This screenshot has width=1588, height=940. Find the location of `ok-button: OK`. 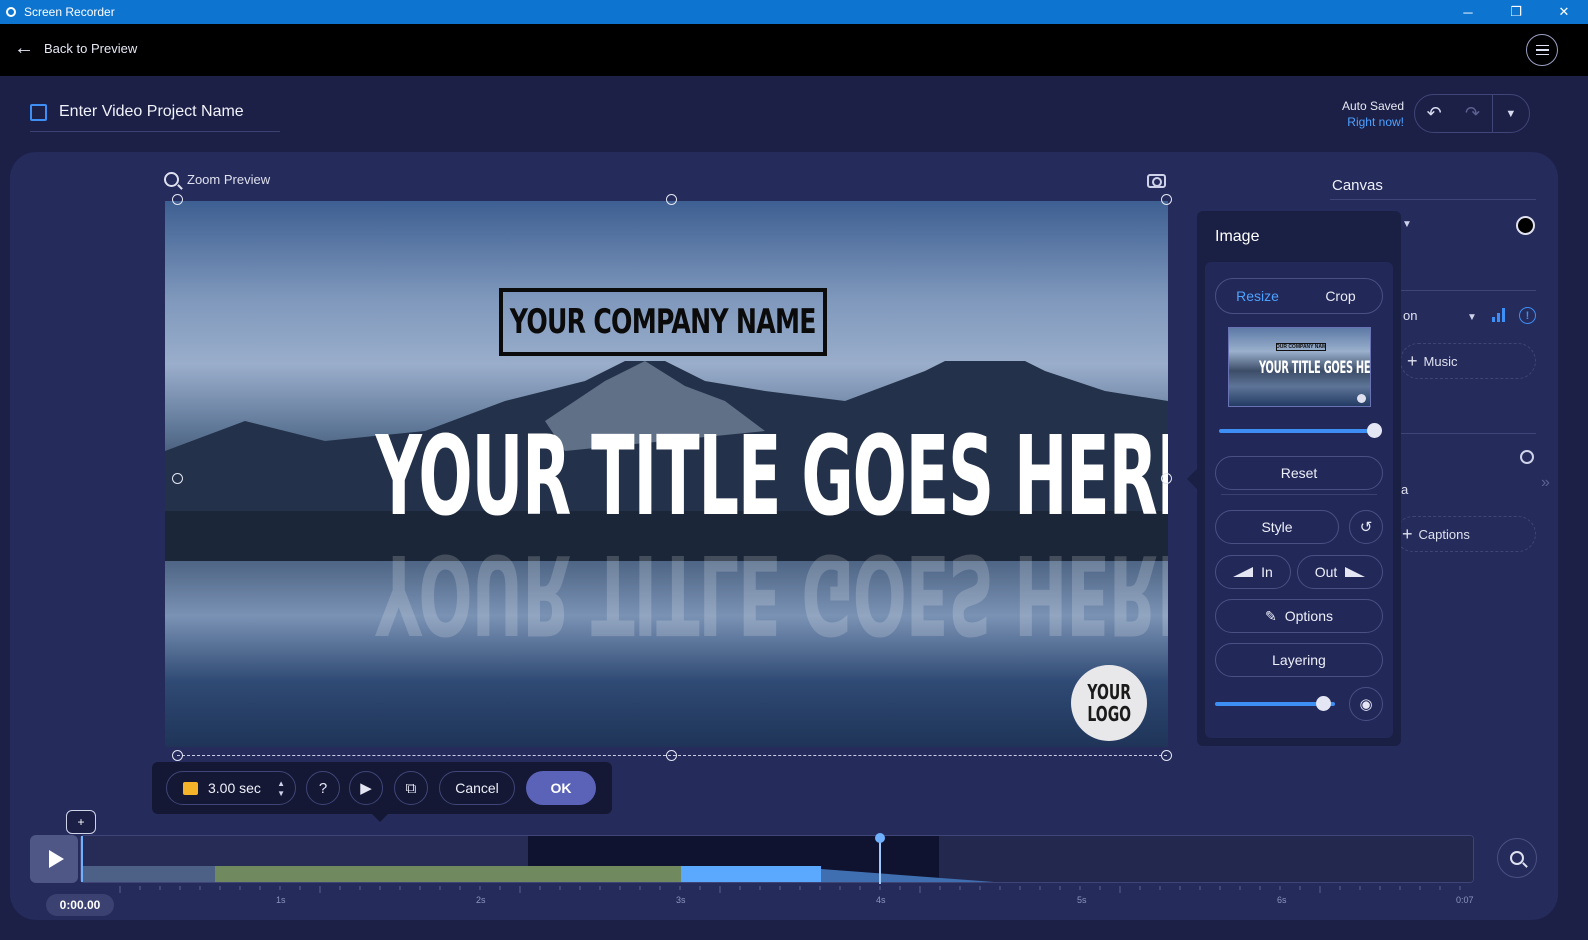

ok-button: OK is located at coordinates (561, 788).